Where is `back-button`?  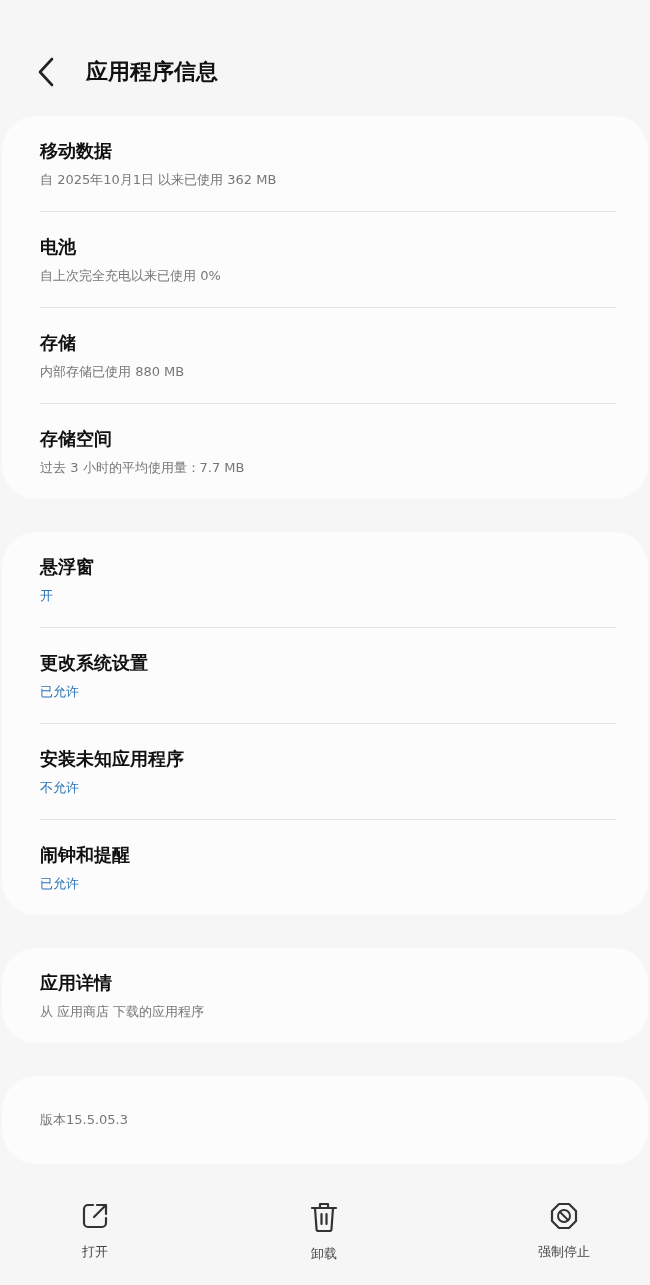
back-button is located at coordinates (46, 71).